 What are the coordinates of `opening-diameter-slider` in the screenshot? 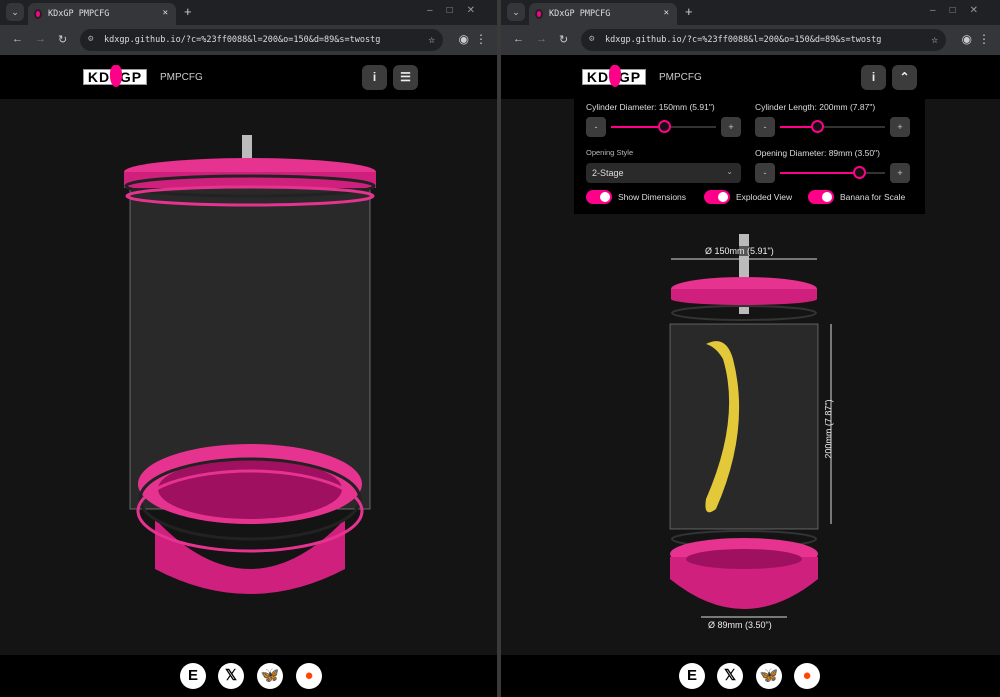 It's located at (832, 172).